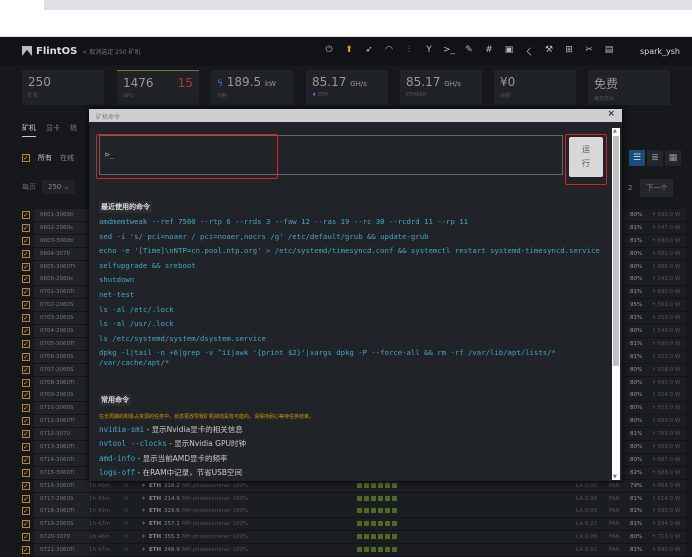  What do you see at coordinates (329, 51) in the screenshot?
I see `power-icon: ⏻` at bounding box center [329, 51].